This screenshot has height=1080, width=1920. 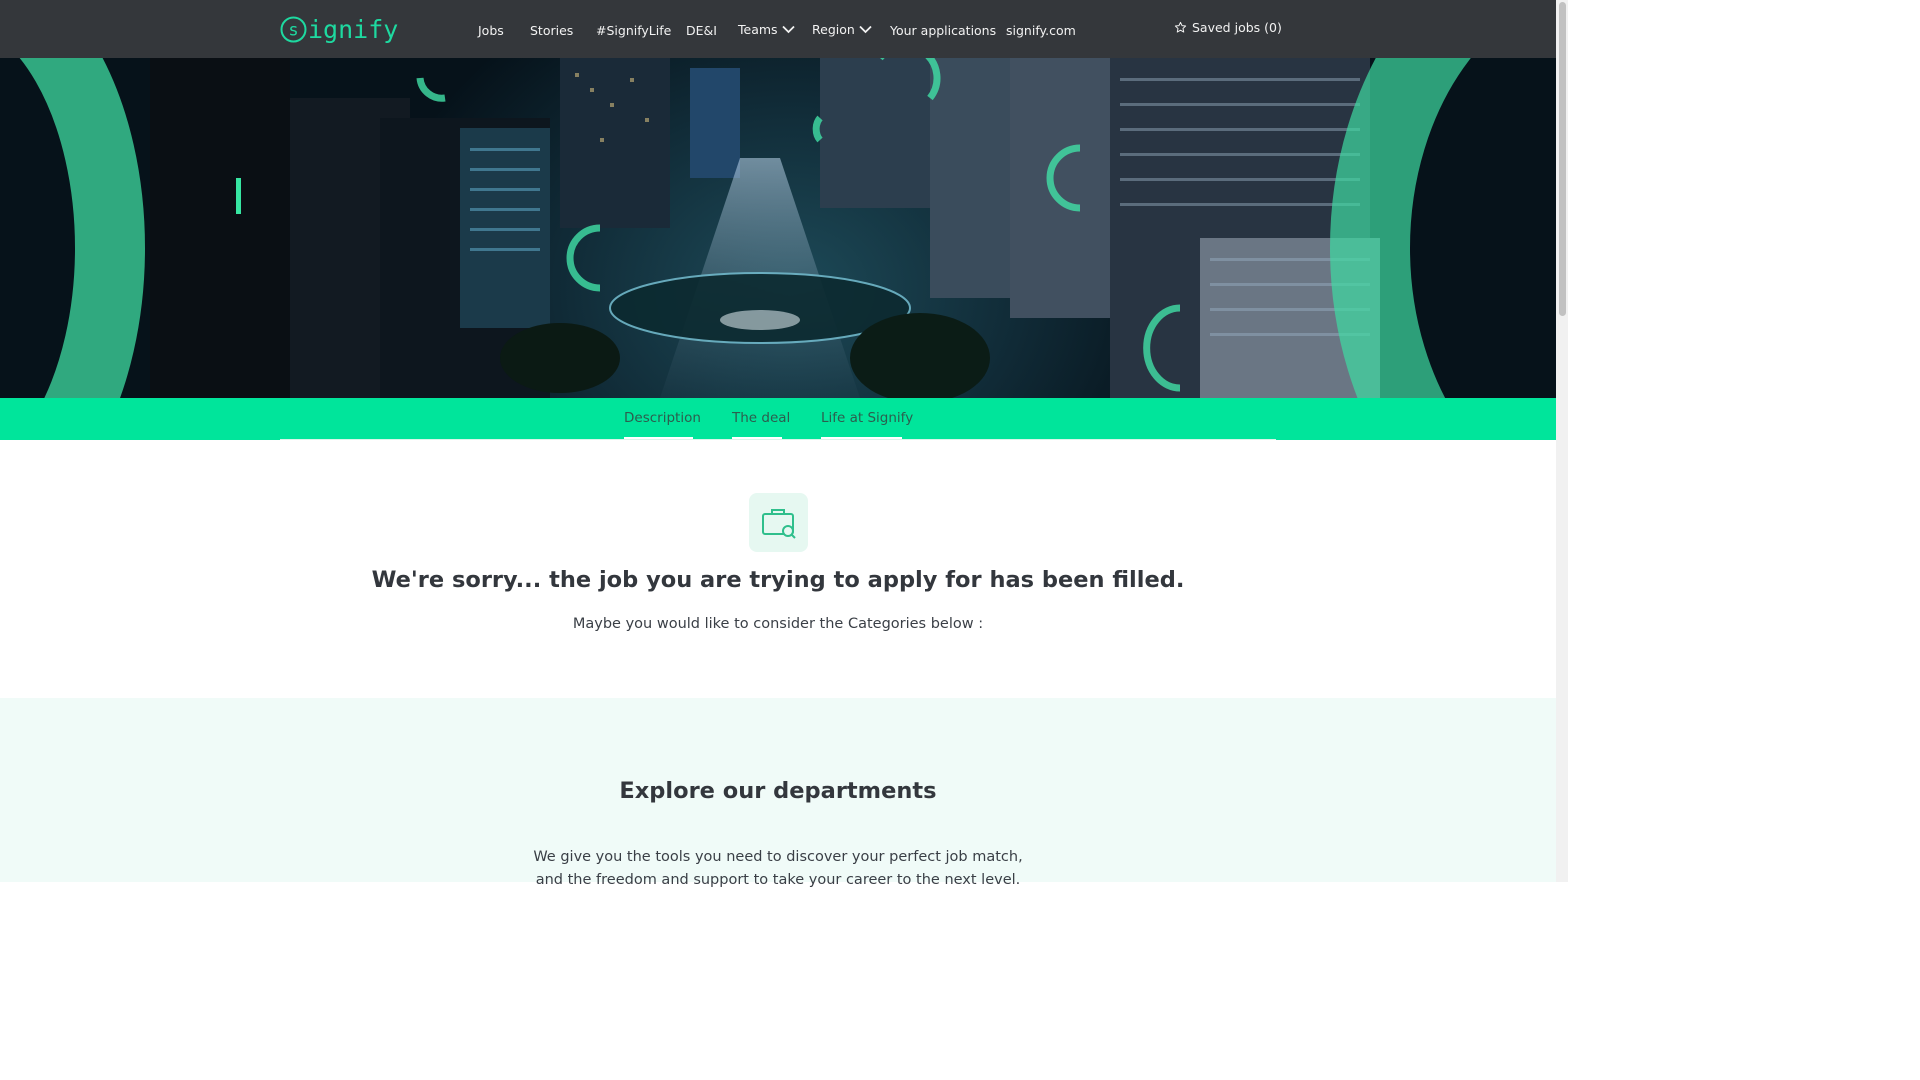 What do you see at coordinates (1180, 27) in the screenshot?
I see `star-outline-icon` at bounding box center [1180, 27].